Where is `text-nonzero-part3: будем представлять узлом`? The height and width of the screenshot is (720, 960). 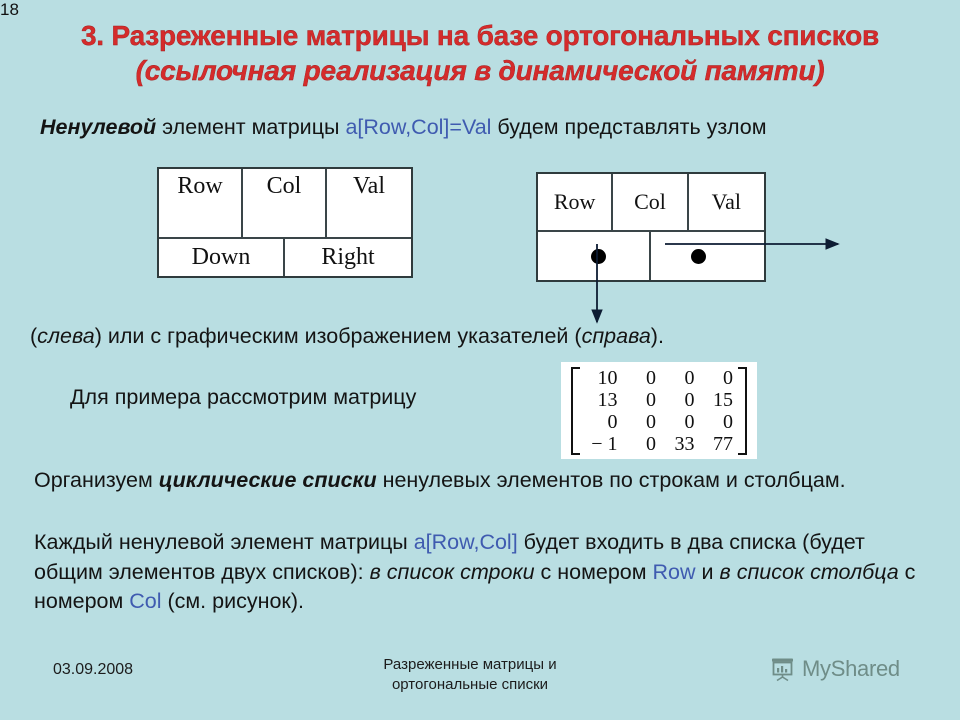
text-nonzero-part3: будем представлять узлом is located at coordinates (629, 127).